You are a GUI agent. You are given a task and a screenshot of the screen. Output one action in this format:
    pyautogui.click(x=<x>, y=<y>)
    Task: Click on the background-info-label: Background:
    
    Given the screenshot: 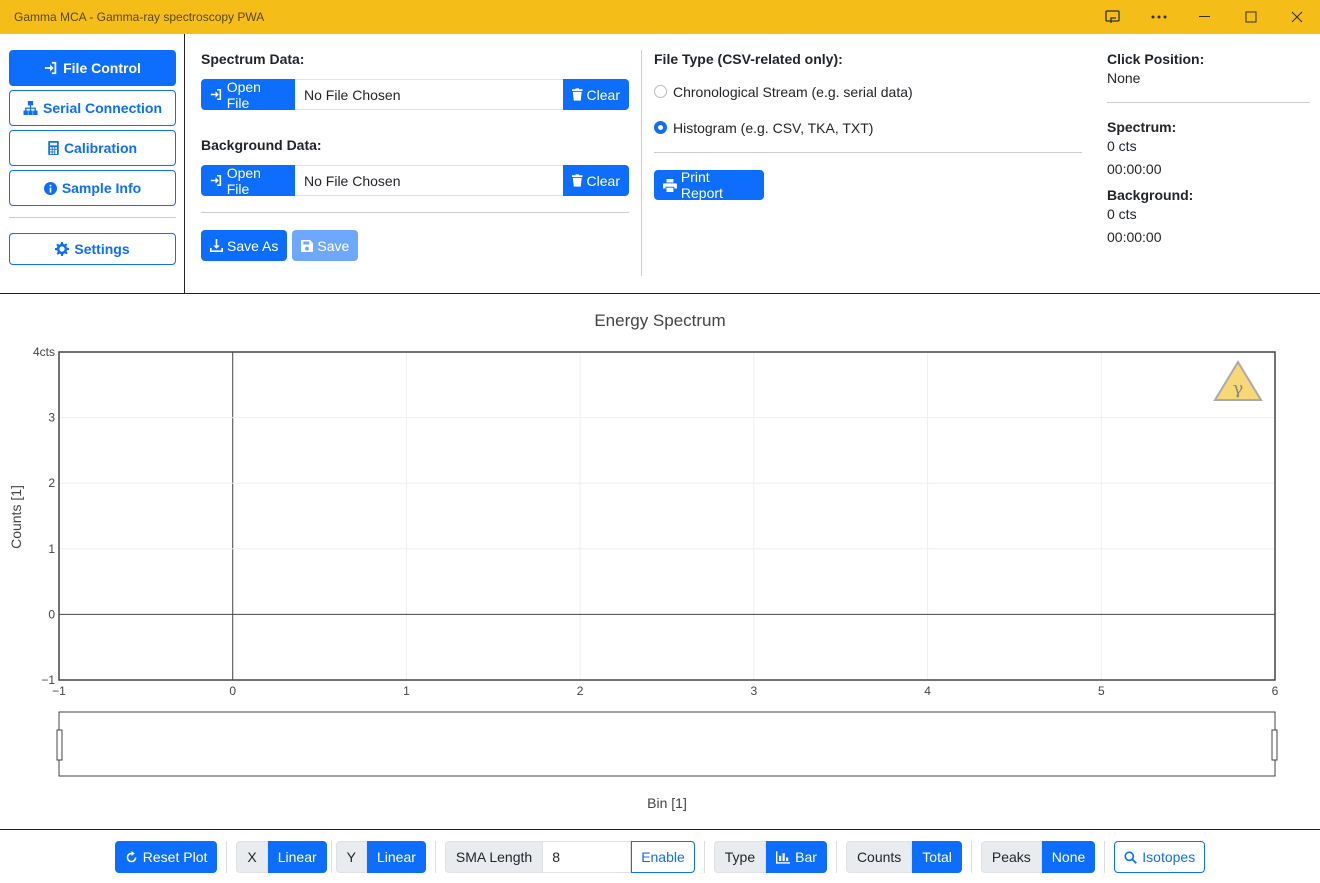 What is the action you would take?
    pyautogui.click(x=1150, y=195)
    